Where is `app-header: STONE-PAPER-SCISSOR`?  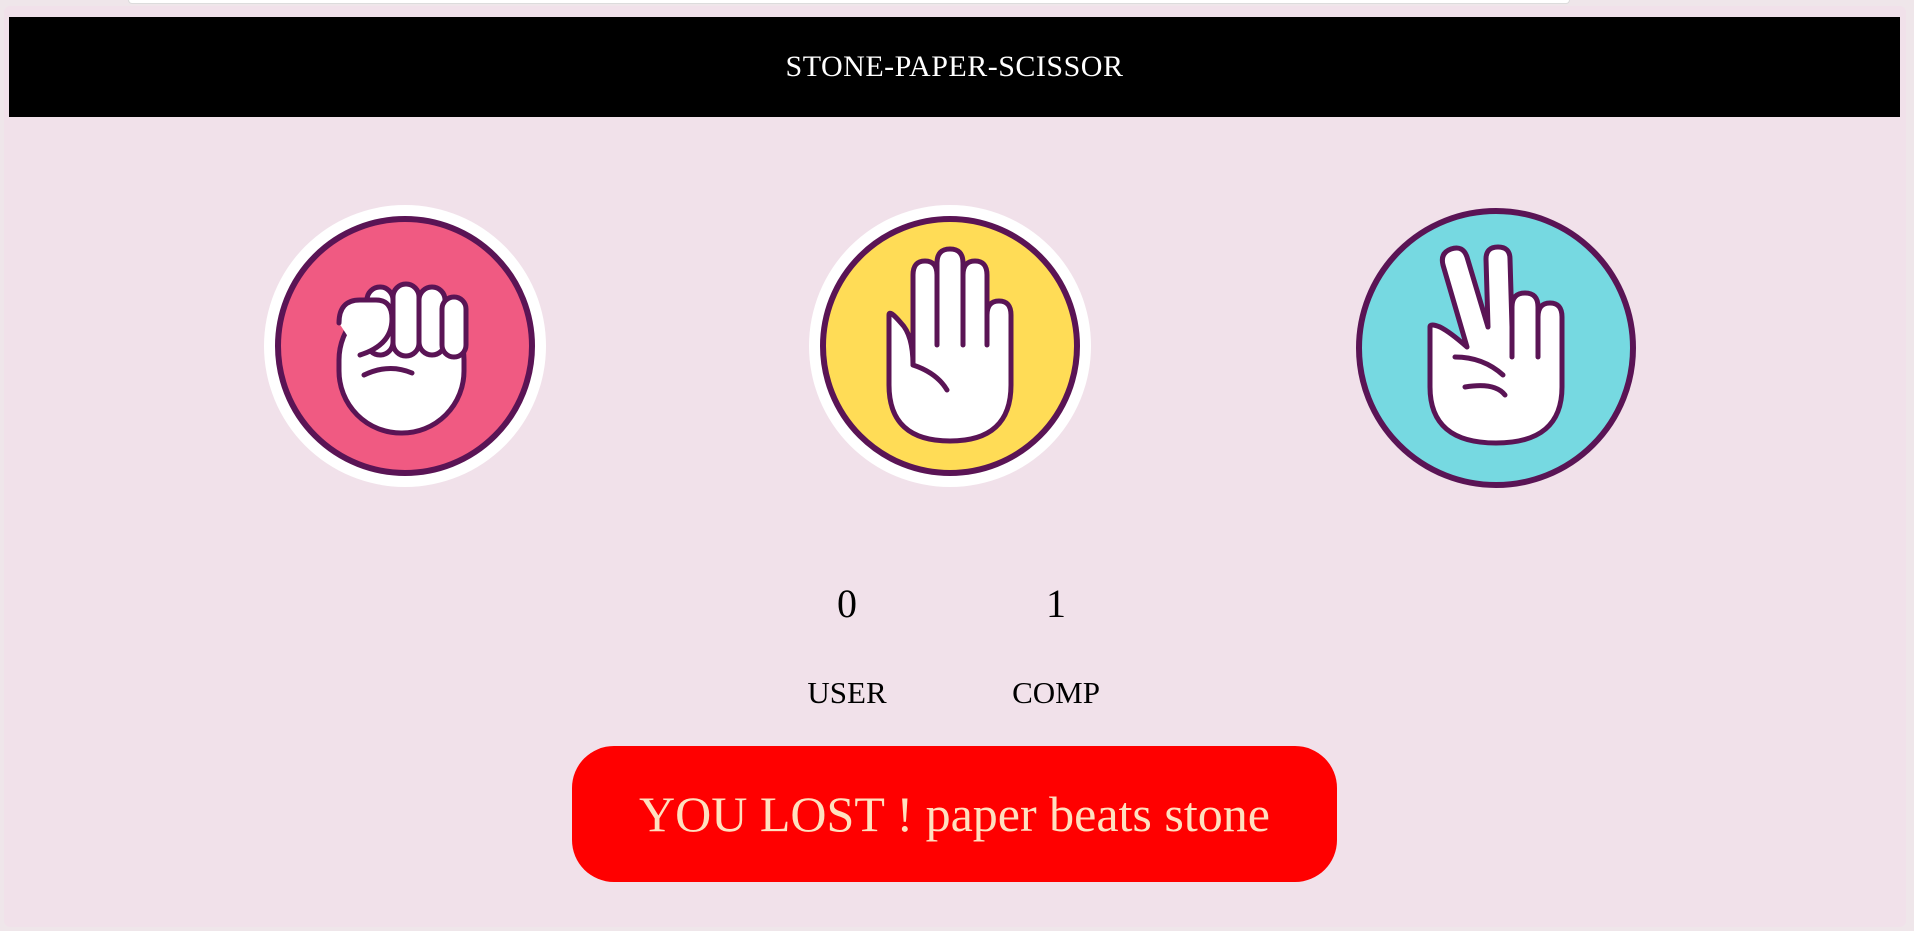
app-header: STONE-PAPER-SCISSOR is located at coordinates (954, 67).